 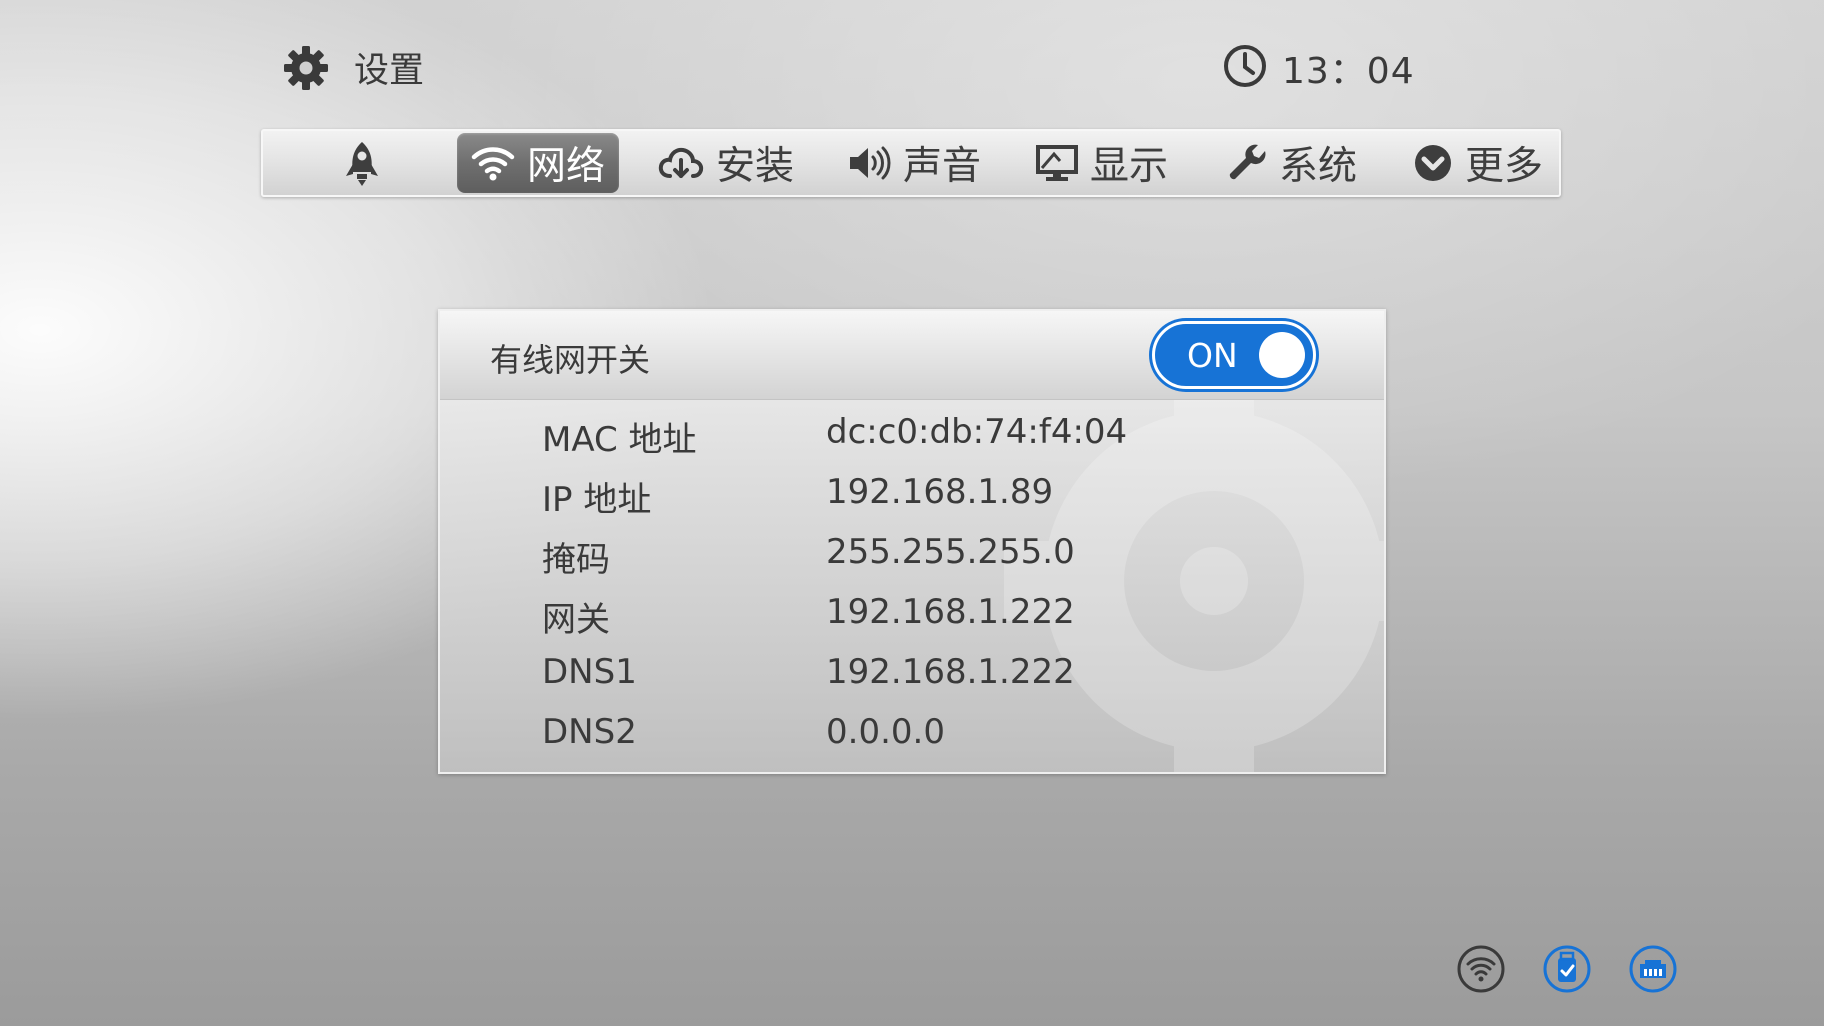 What do you see at coordinates (1212, 355) in the screenshot?
I see `toggle-state-text: ON` at bounding box center [1212, 355].